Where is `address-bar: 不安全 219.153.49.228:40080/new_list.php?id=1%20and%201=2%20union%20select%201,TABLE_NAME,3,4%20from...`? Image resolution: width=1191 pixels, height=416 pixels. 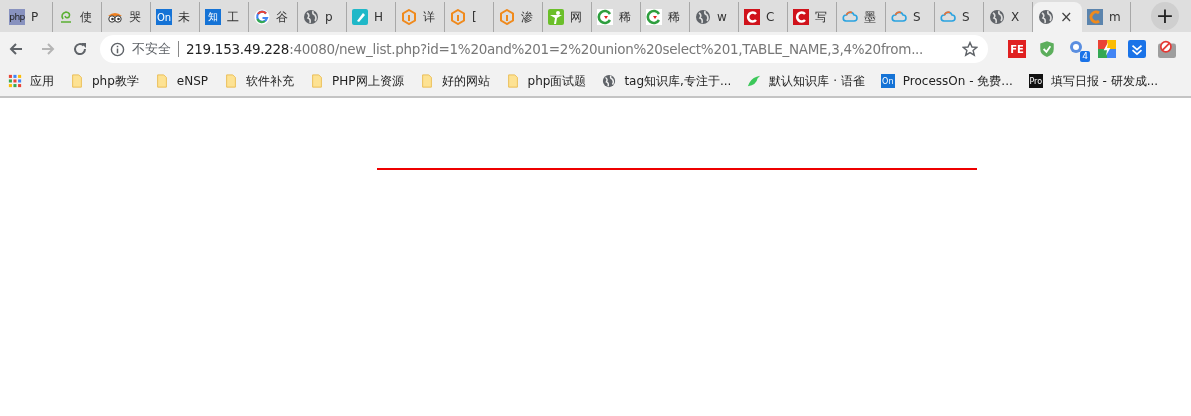 address-bar: 不安全 219.153.49.228:40080/new_list.php?id=1%20and%201=2%20union%20select%201,TABLE_NAME,3,4%20from... is located at coordinates (544, 49).